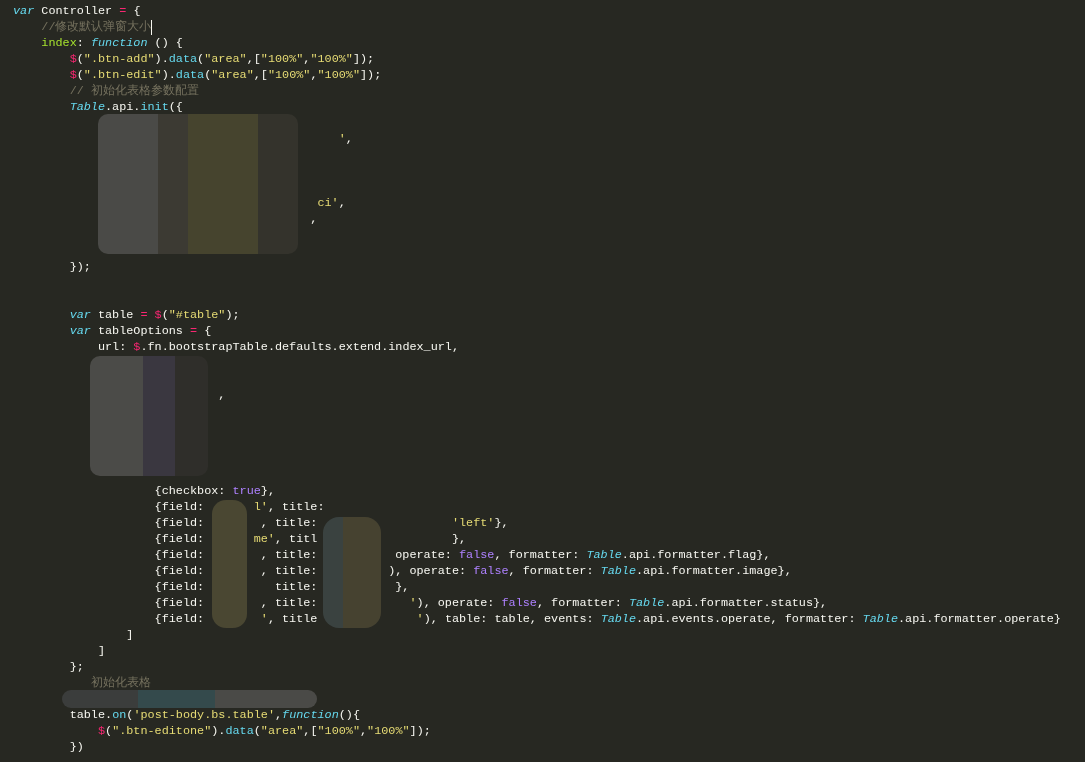 This screenshot has height=762, width=1085. What do you see at coordinates (214, 715) in the screenshot?
I see `code-line: table.on('post-body.bs.table',function(){` at bounding box center [214, 715].